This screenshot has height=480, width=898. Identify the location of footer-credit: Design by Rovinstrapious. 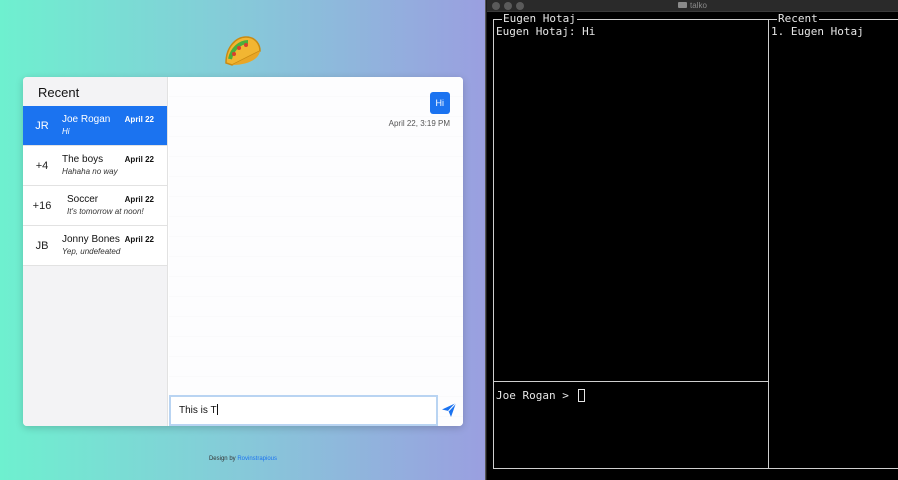
(242, 459).